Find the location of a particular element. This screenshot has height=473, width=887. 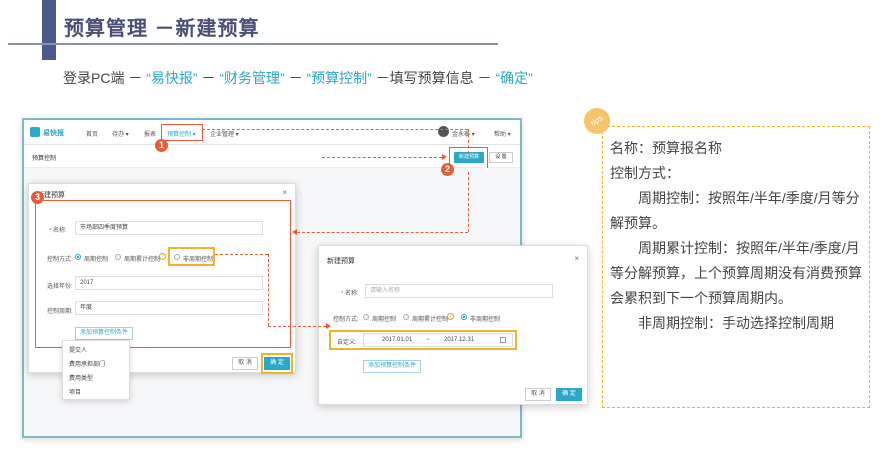

logo-icon is located at coordinates (35, 132).